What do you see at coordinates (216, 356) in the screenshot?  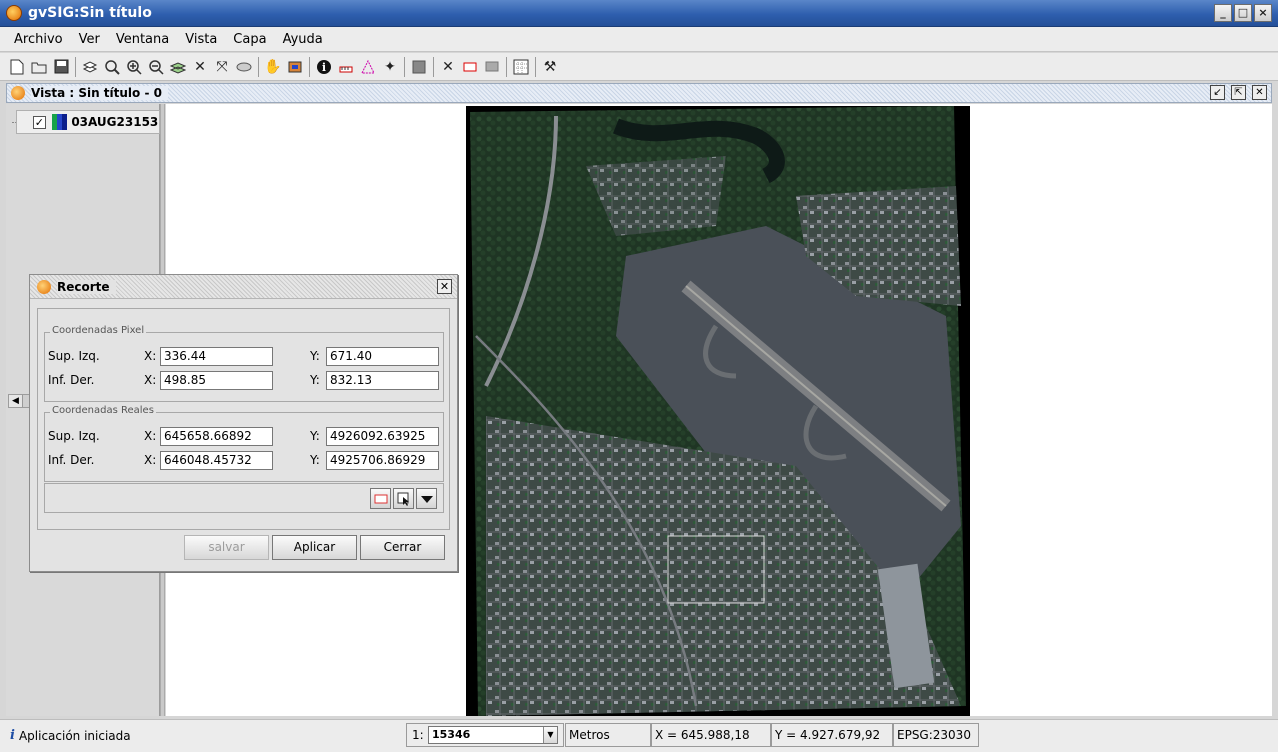 I see `pixel-sup-x-input` at bounding box center [216, 356].